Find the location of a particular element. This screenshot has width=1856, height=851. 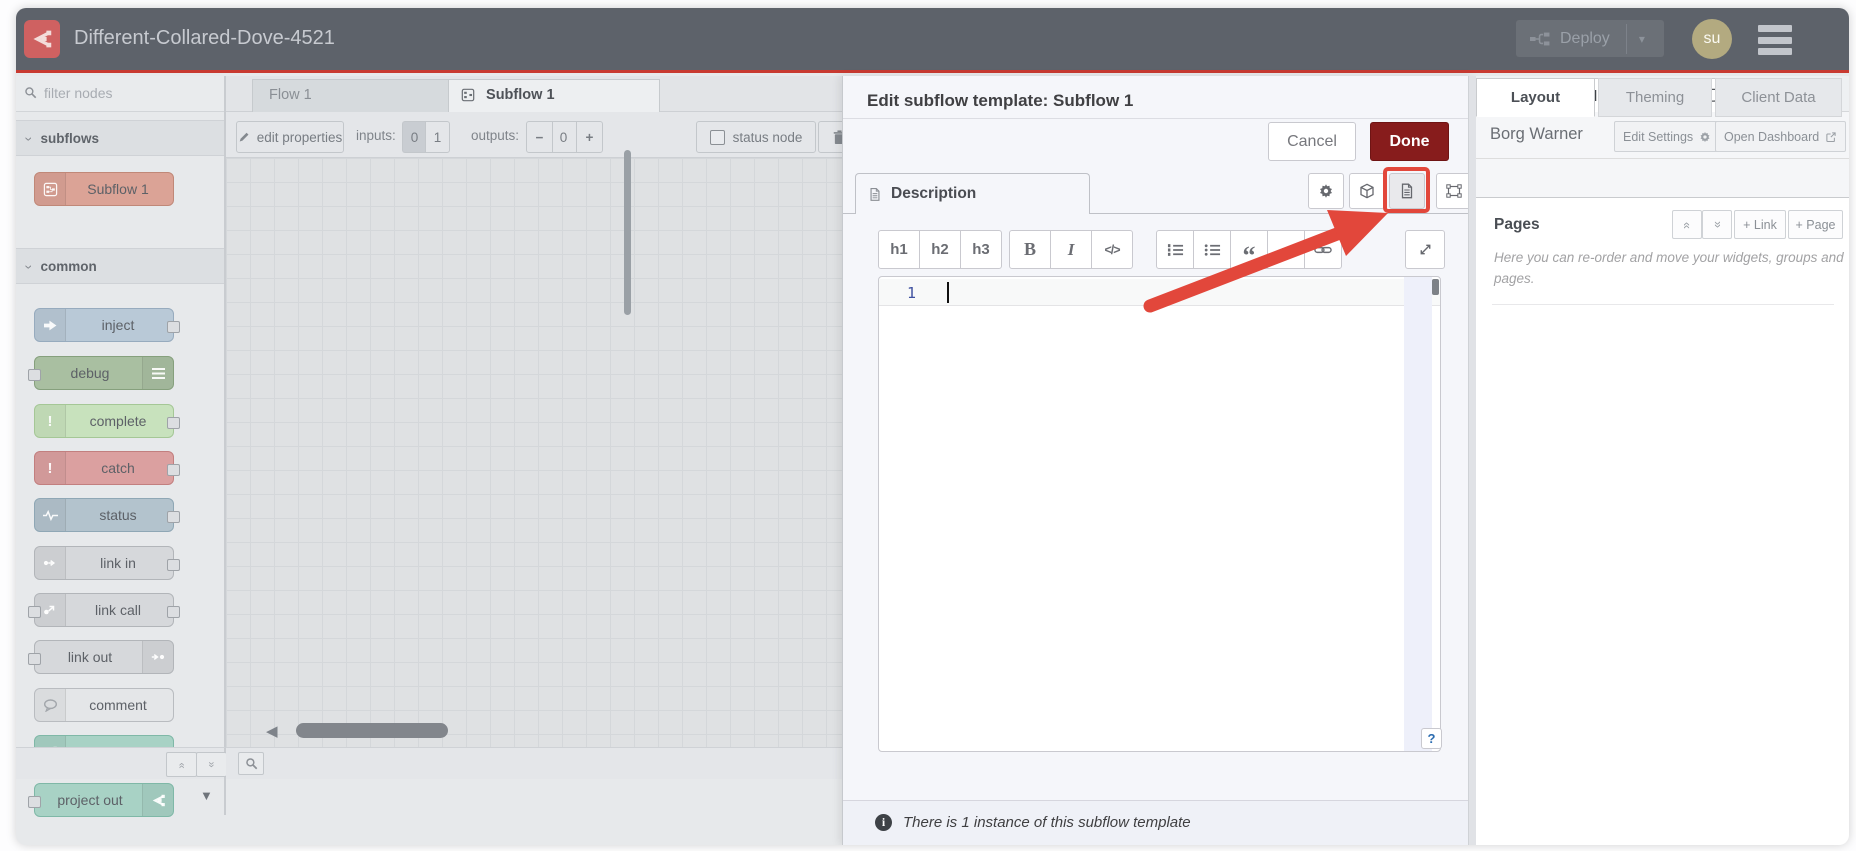

palette-node-debug: debug is located at coordinates (101, 373).